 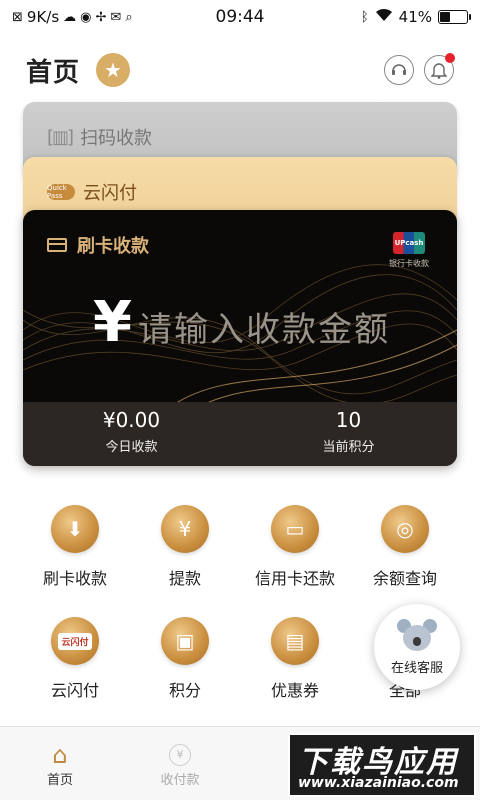 I want to click on app-header: 首页 ★, so click(x=240, y=70).